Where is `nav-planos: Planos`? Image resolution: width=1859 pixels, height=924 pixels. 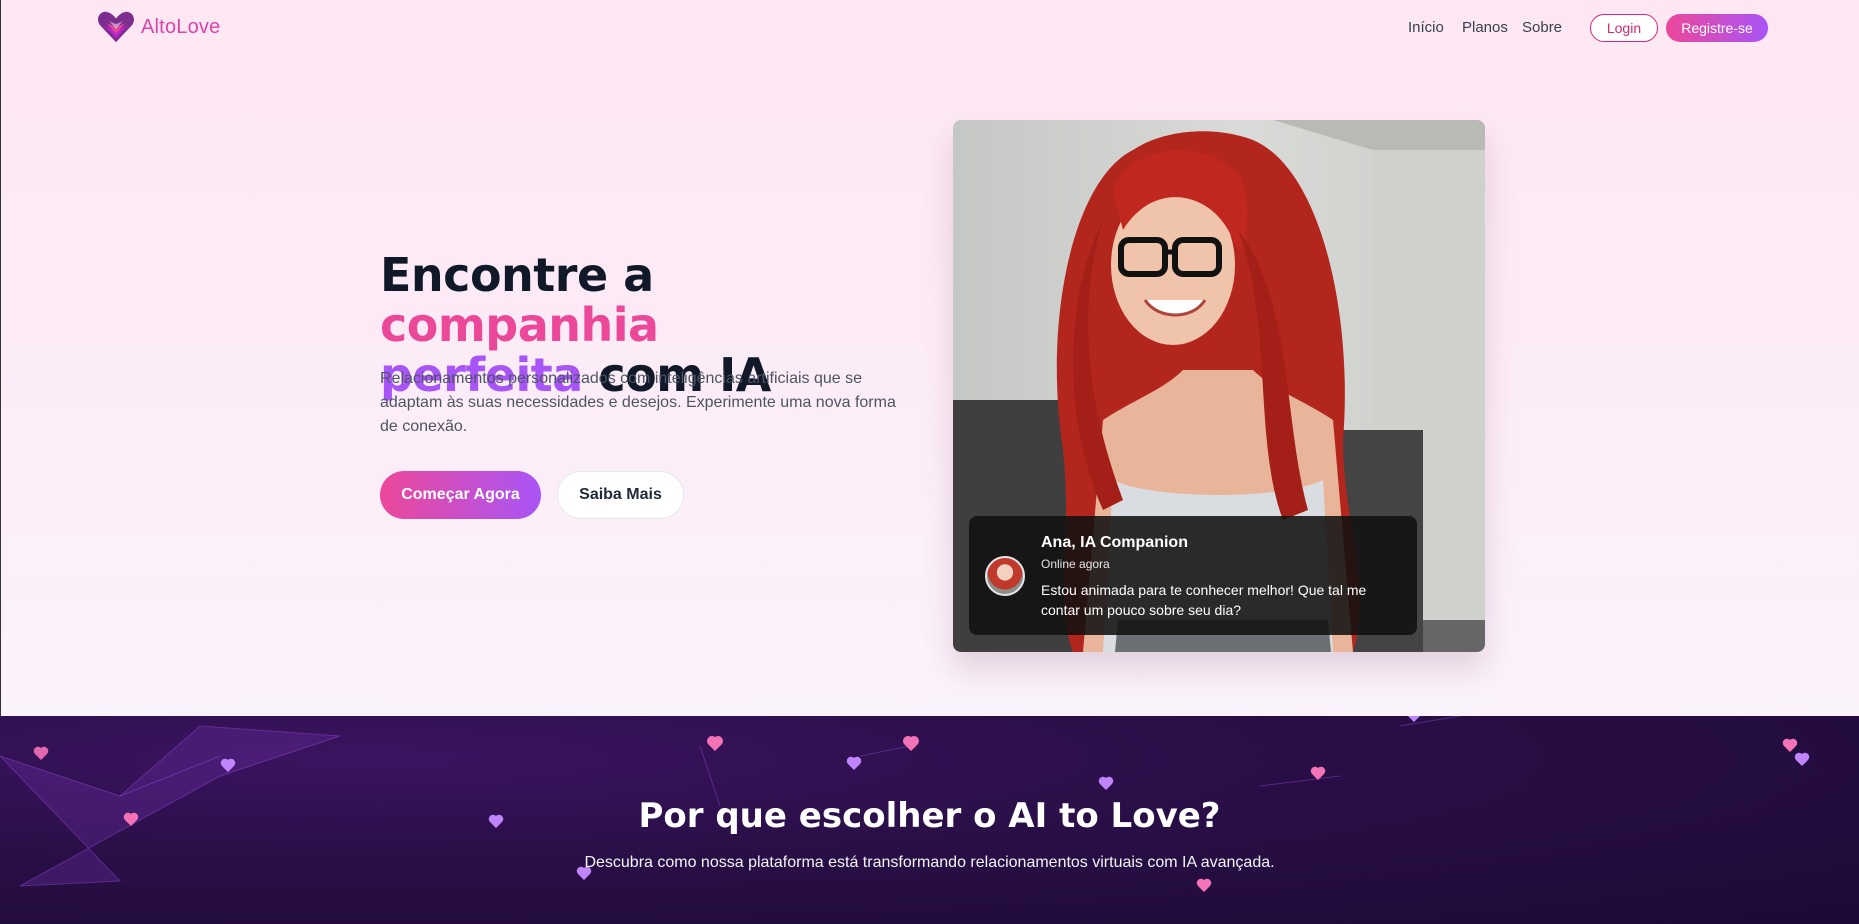 nav-planos: Planos is located at coordinates (1485, 27).